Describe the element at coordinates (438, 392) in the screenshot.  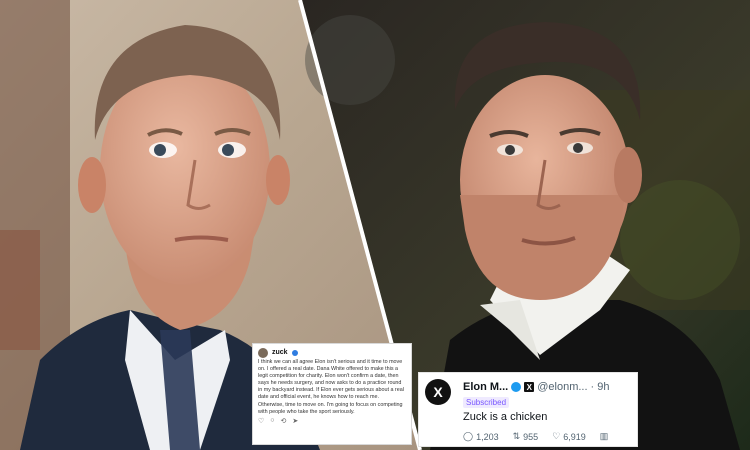
I see `avatar: X` at that location.